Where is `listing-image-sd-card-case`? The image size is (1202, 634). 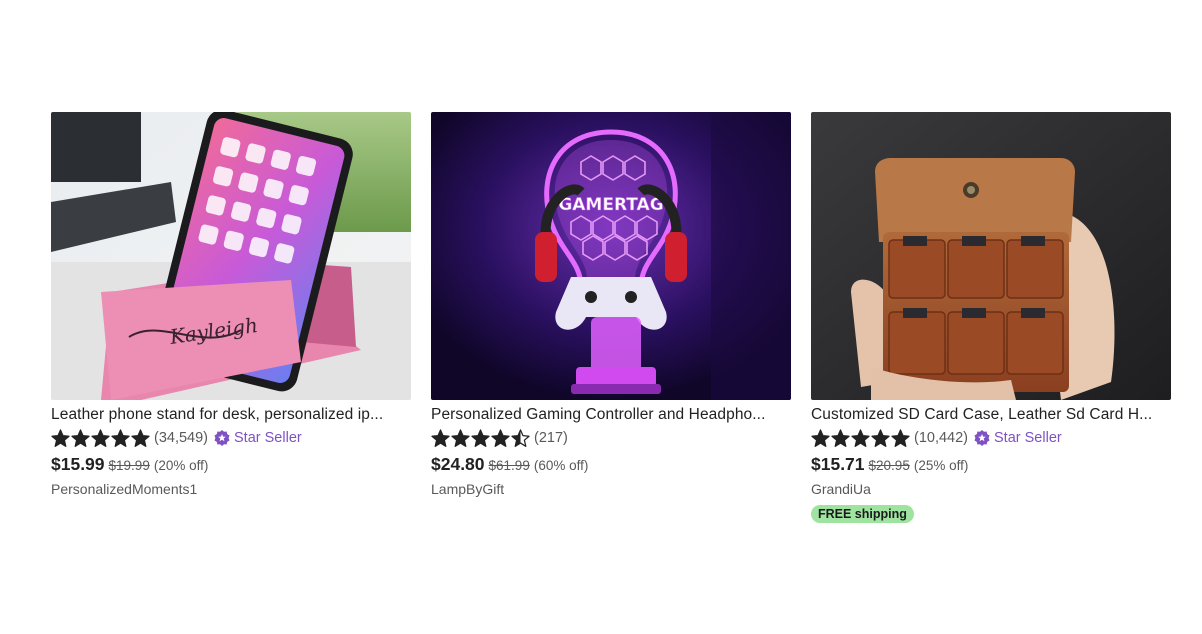 listing-image-sd-card-case is located at coordinates (991, 256).